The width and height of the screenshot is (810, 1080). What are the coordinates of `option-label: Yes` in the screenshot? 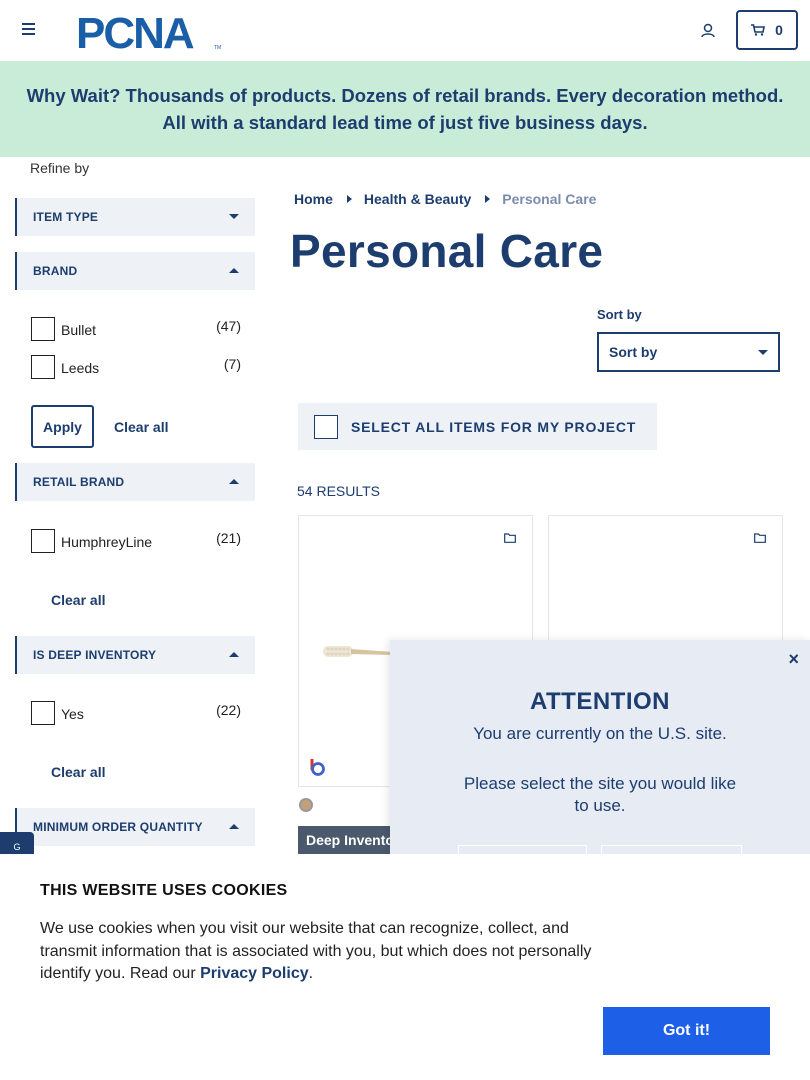 It's located at (72, 714).